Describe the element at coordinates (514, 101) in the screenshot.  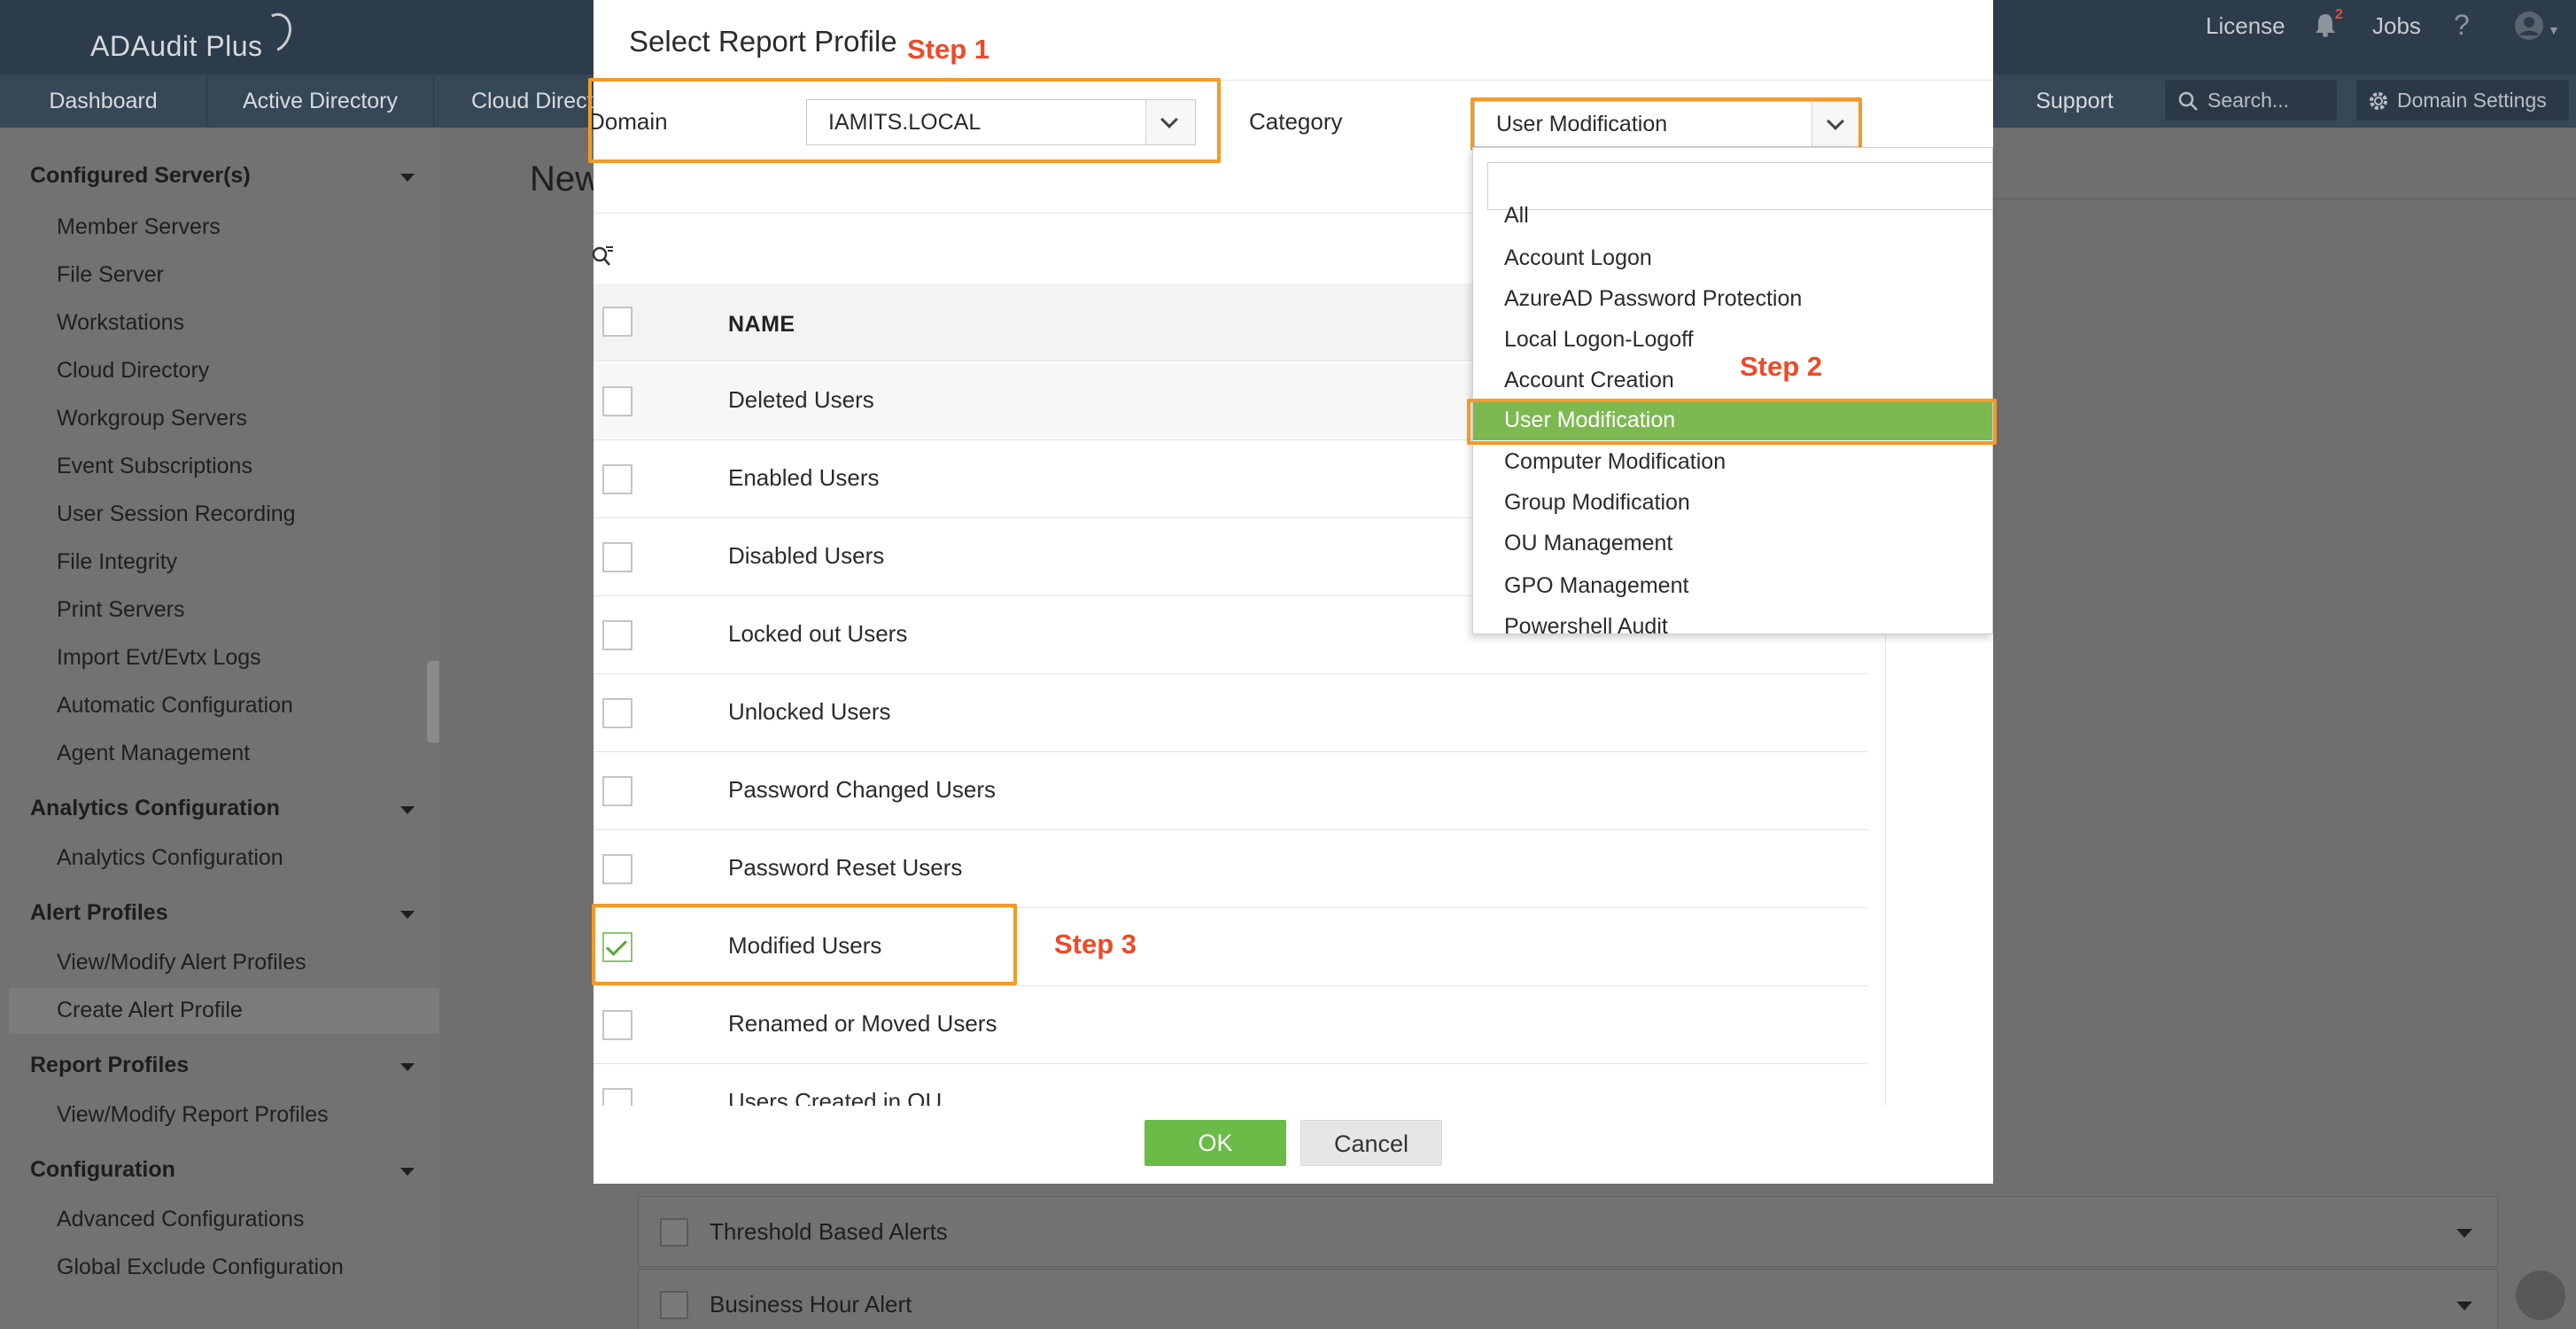
I see `tab-cloud-directory: Cloud Direct` at that location.